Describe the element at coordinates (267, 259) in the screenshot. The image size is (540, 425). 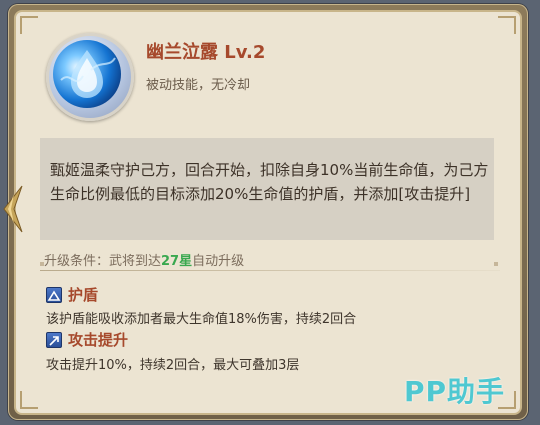
I see `upgrade-condition: 升级条件：武将到达27星自动升级` at that location.